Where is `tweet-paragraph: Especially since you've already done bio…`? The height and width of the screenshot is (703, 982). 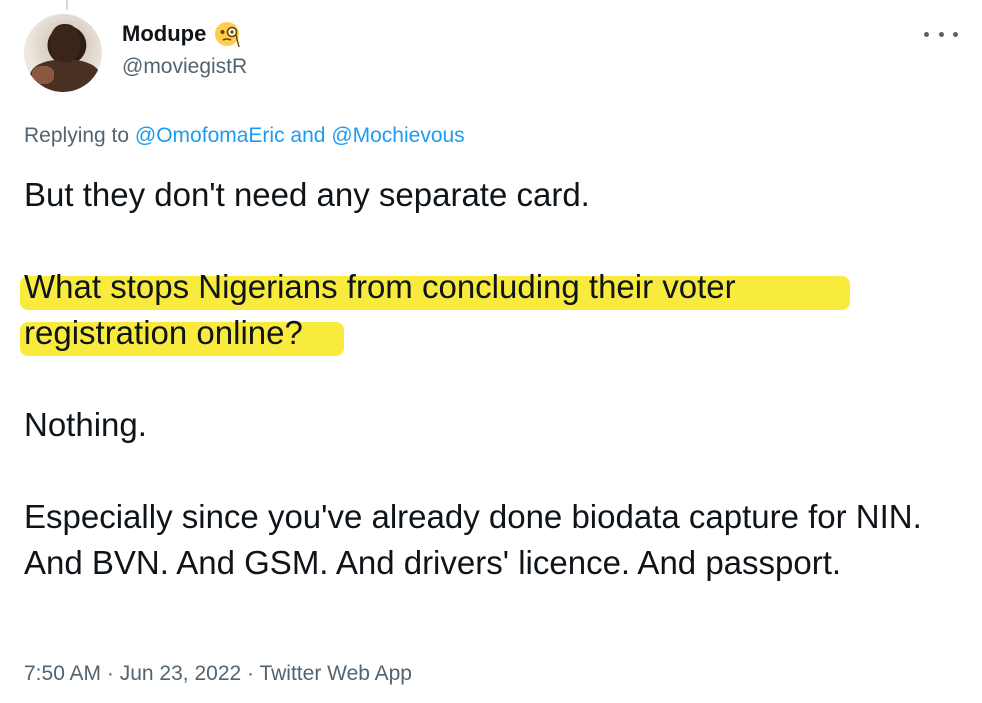
tweet-paragraph: Especially since you've already done bio… is located at coordinates (473, 539).